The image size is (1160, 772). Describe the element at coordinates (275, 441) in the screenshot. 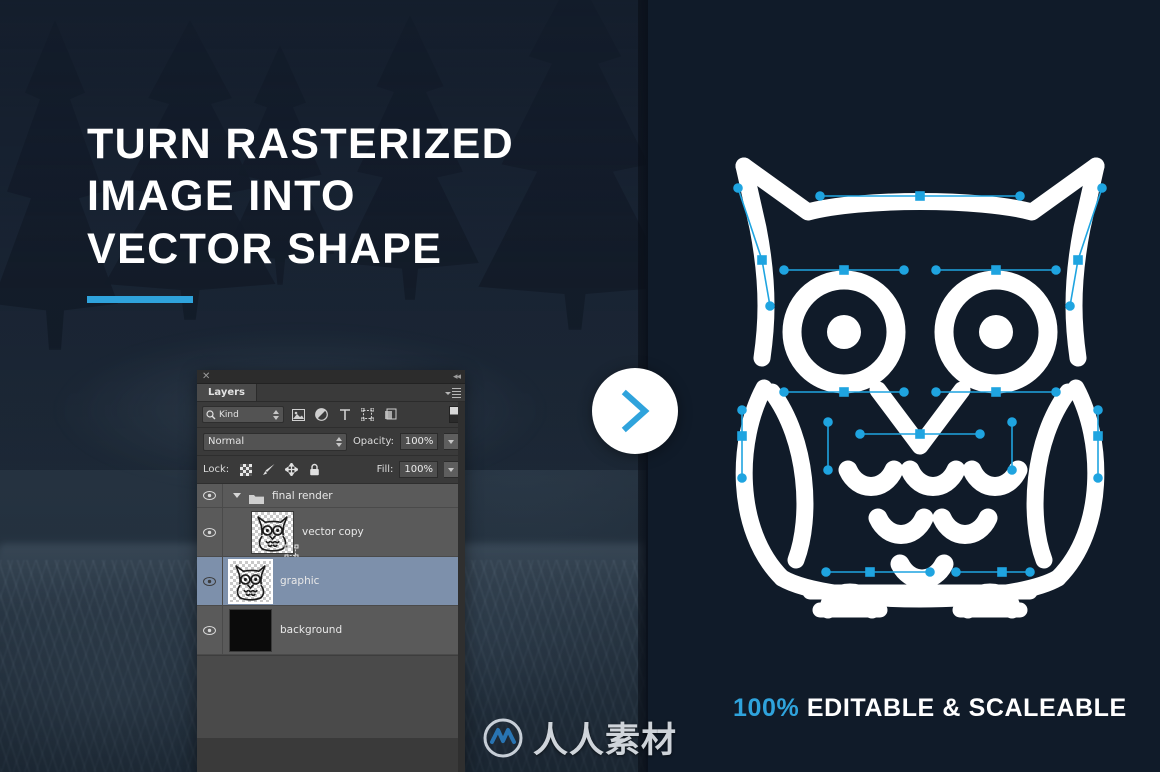

I see `blend-mode-dropdown: Normal` at that location.